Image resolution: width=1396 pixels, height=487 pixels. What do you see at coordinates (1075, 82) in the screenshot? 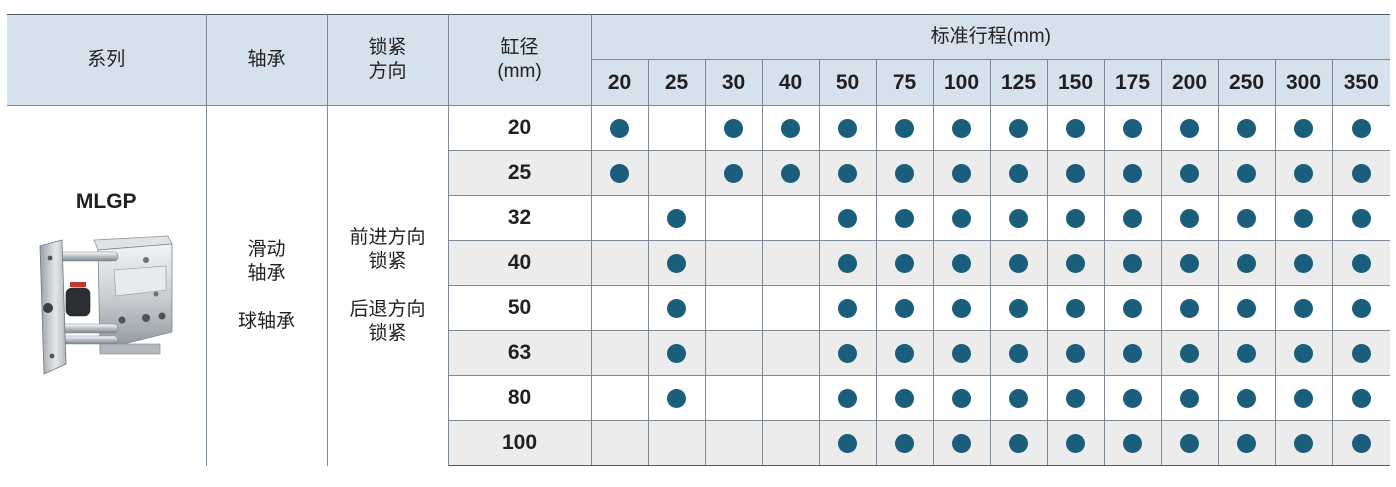
I see `stroke-header-cell: 150` at bounding box center [1075, 82].